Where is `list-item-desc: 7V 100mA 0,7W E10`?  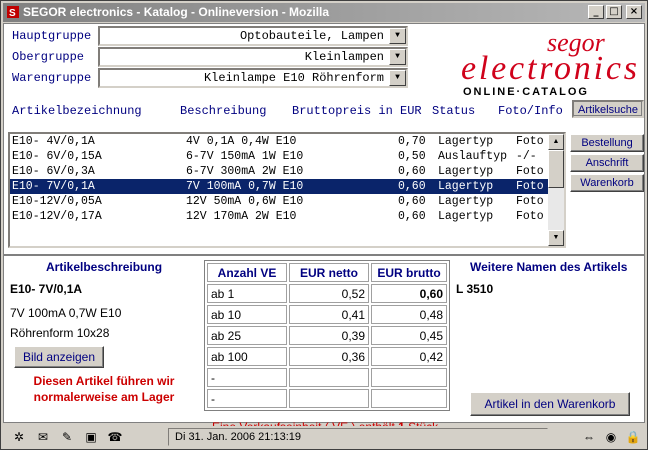
list-item-desc: 7V 100mA 0,7W E10 is located at coordinates (245, 186).